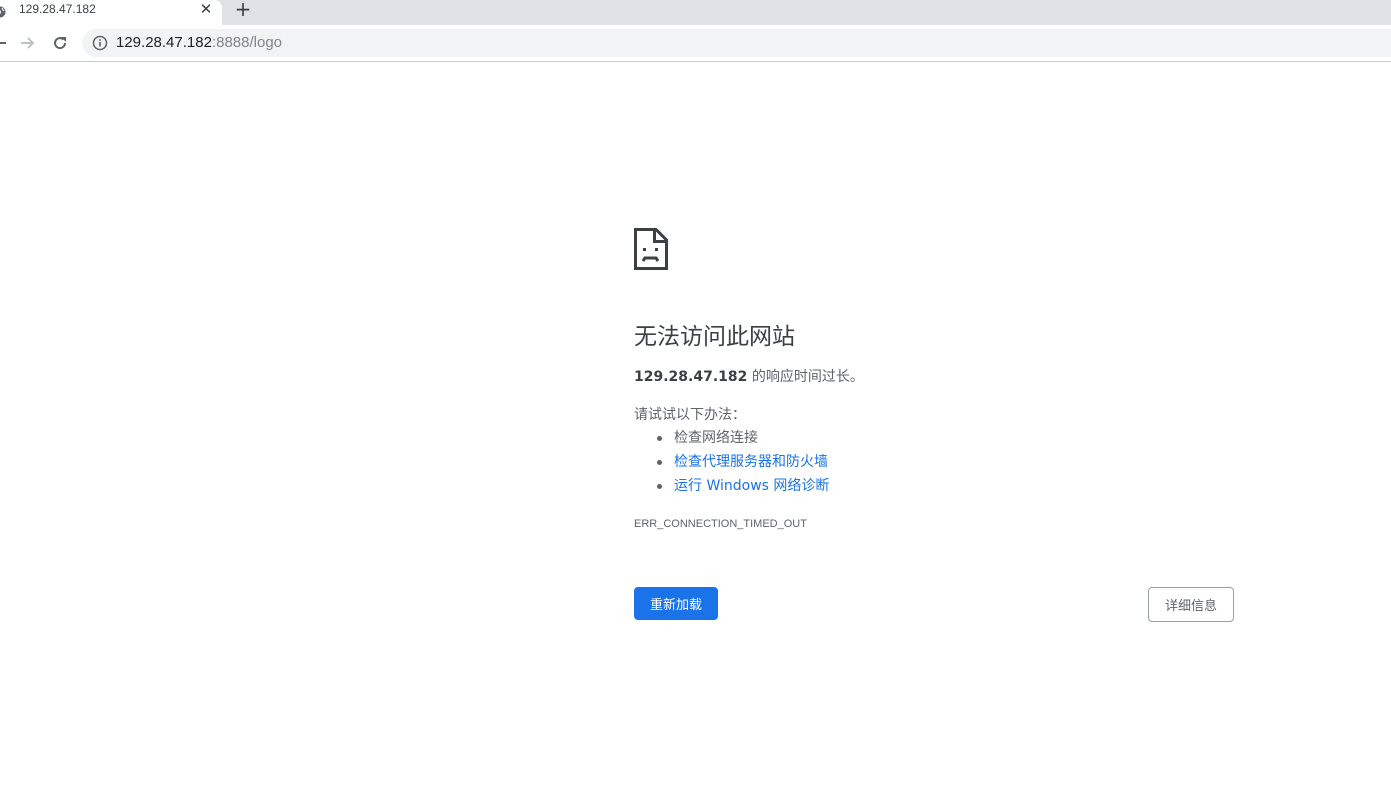 The width and height of the screenshot is (1391, 804). I want to click on url-text: 129.28.47.182:8888/logo, so click(199, 42).